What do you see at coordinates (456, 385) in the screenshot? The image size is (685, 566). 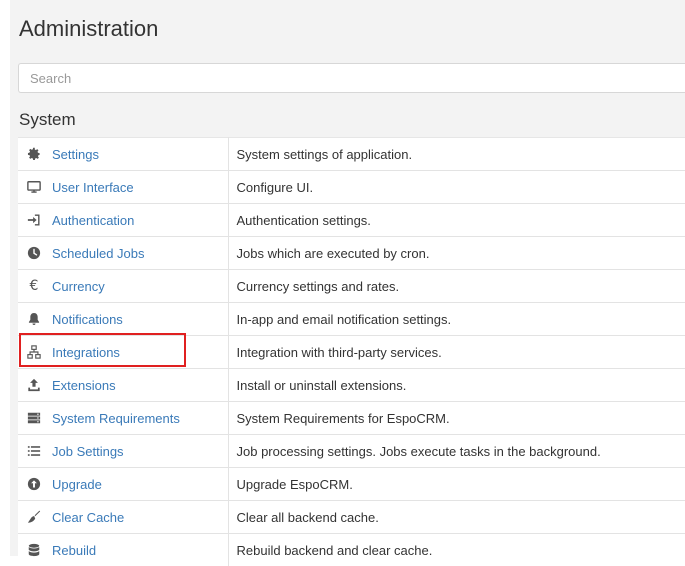 I see `extensions-description: Install or uninstall extensions.` at bounding box center [456, 385].